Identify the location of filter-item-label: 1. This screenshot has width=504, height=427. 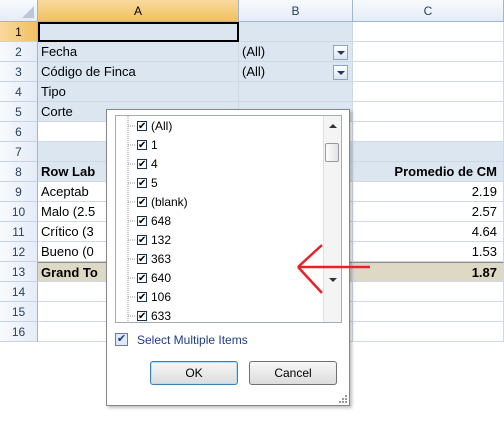
(154, 145).